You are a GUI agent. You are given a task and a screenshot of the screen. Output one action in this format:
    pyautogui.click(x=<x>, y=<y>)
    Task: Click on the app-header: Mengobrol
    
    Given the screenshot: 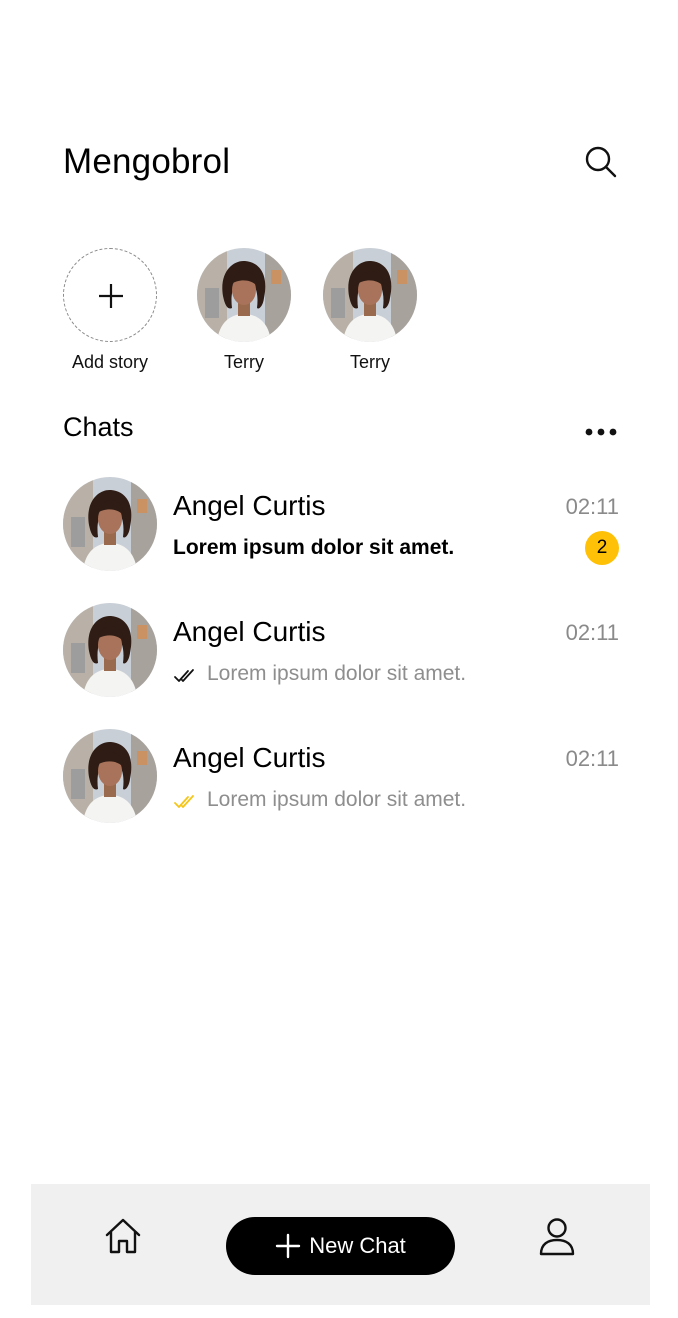 What is the action you would take?
    pyautogui.click(x=341, y=163)
    